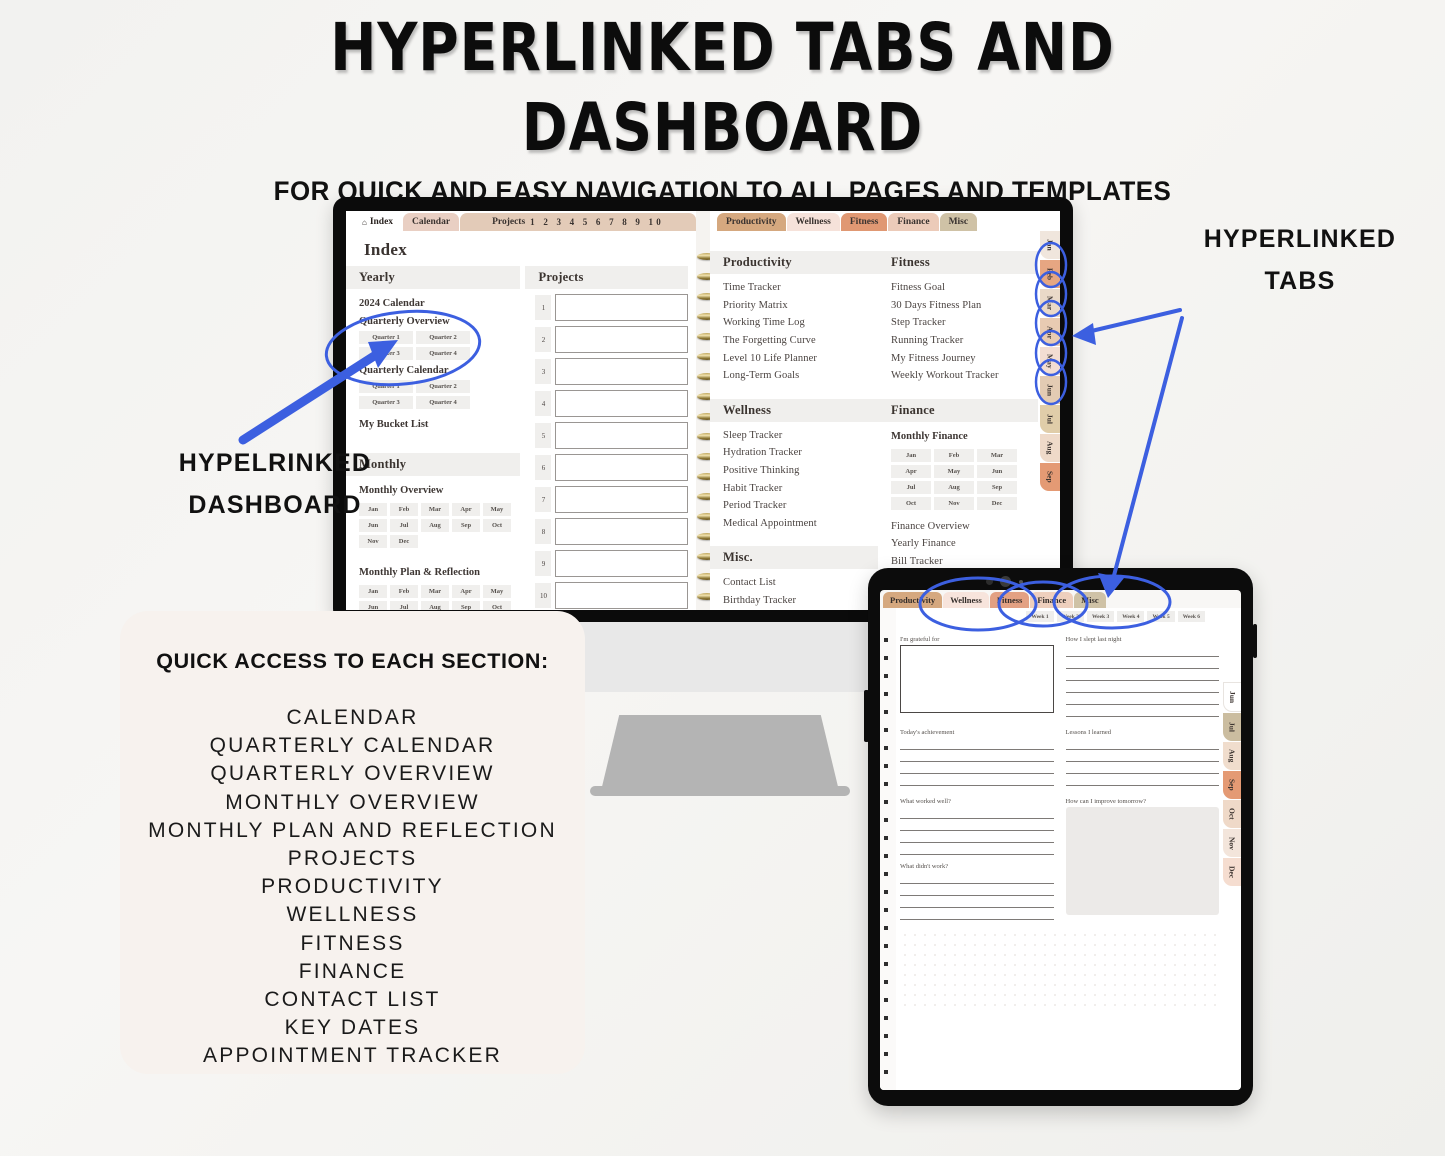  I want to click on tablet-month-tab-sep: Sep, so click(1232, 785).